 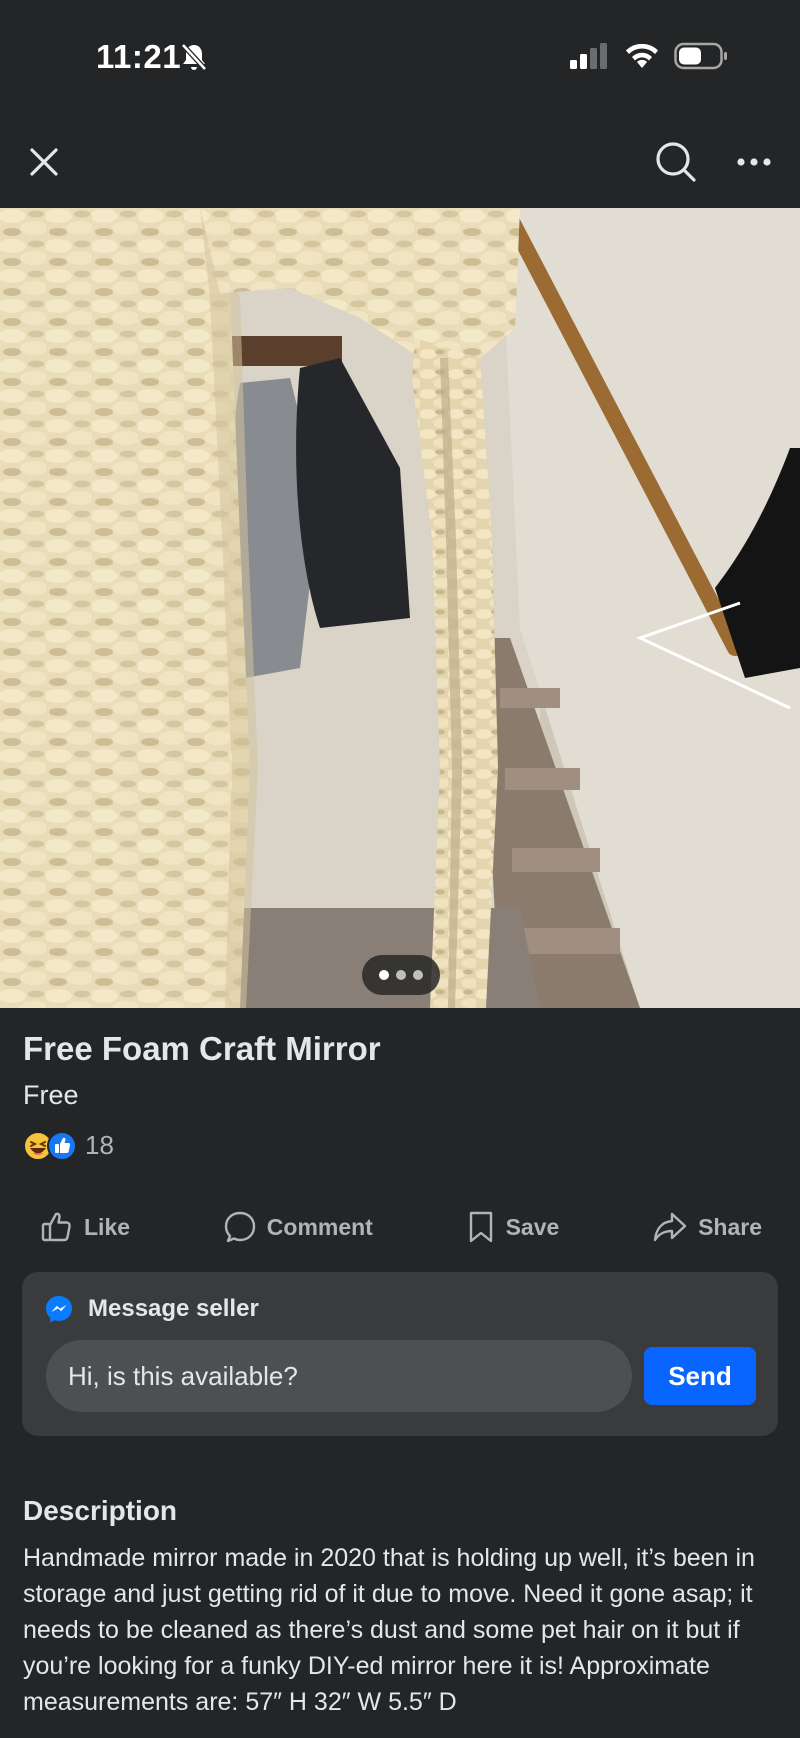 I want to click on comment-button: Comment, so click(x=298, y=1227).